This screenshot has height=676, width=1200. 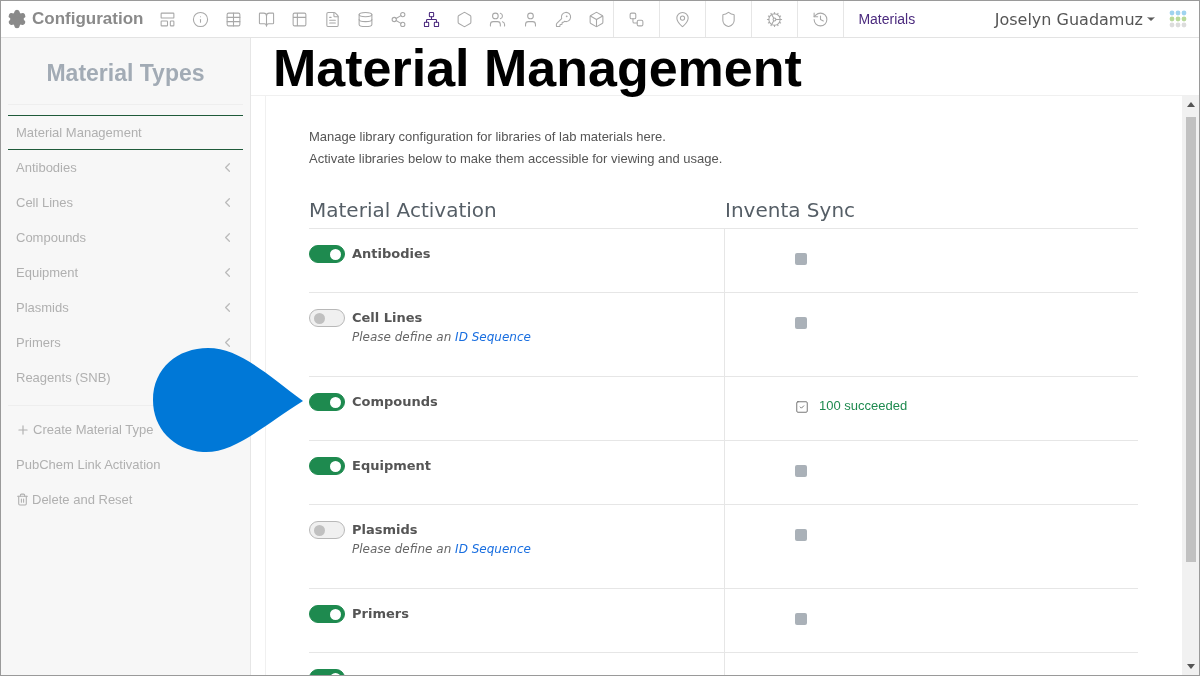 I want to click on plus-icon, so click(x=23, y=429).